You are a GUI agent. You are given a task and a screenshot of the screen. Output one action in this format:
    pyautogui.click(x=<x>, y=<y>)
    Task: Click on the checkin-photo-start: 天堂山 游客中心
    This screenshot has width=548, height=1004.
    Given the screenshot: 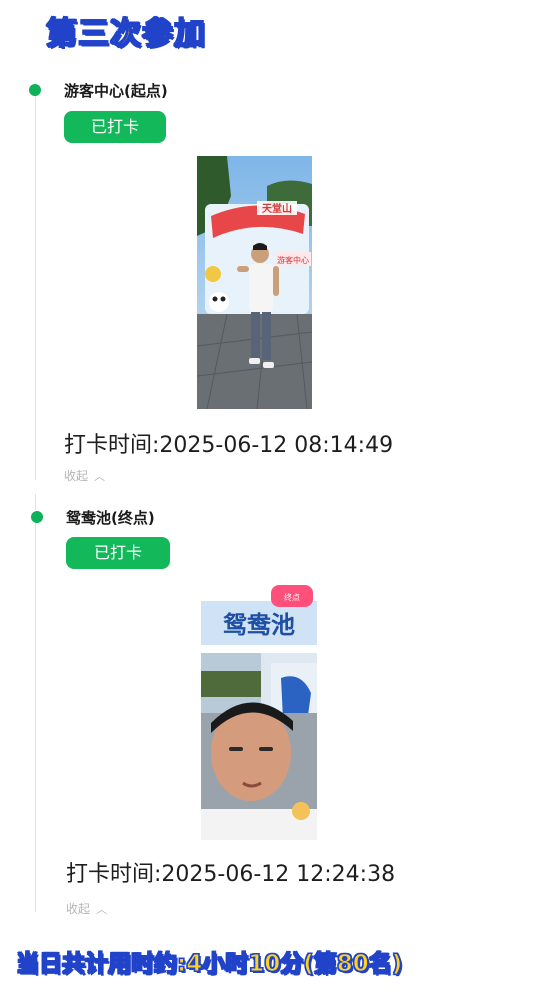 What is the action you would take?
    pyautogui.click(x=254, y=282)
    